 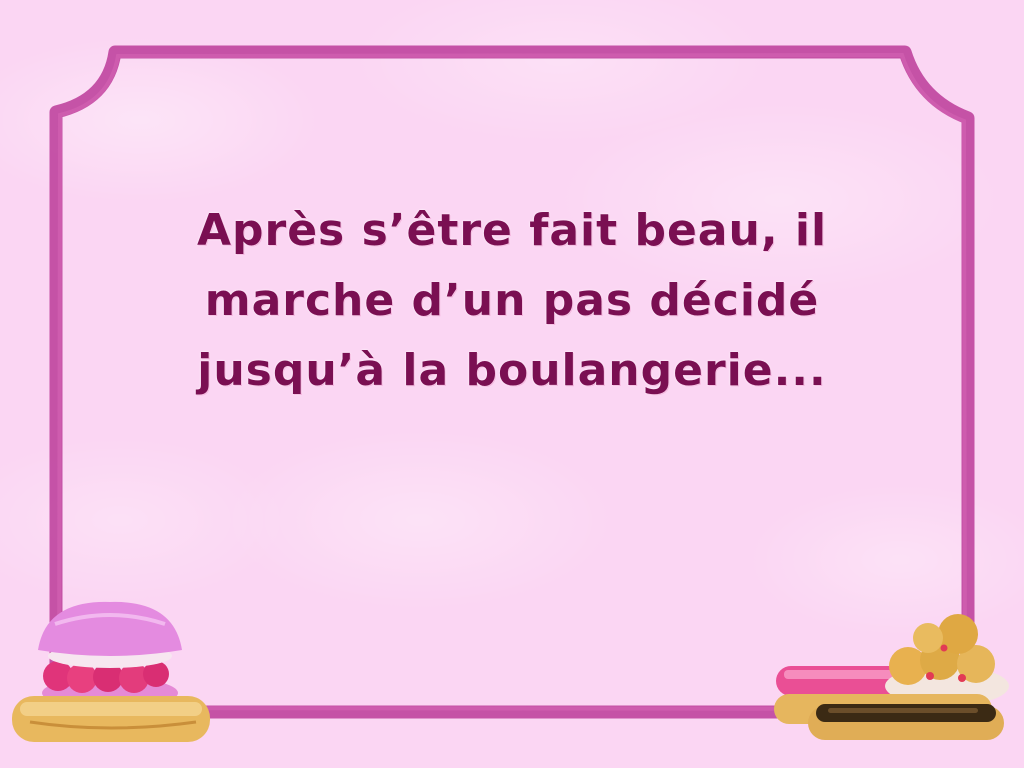 I want to click on pastries-right, so click(x=891, y=677).